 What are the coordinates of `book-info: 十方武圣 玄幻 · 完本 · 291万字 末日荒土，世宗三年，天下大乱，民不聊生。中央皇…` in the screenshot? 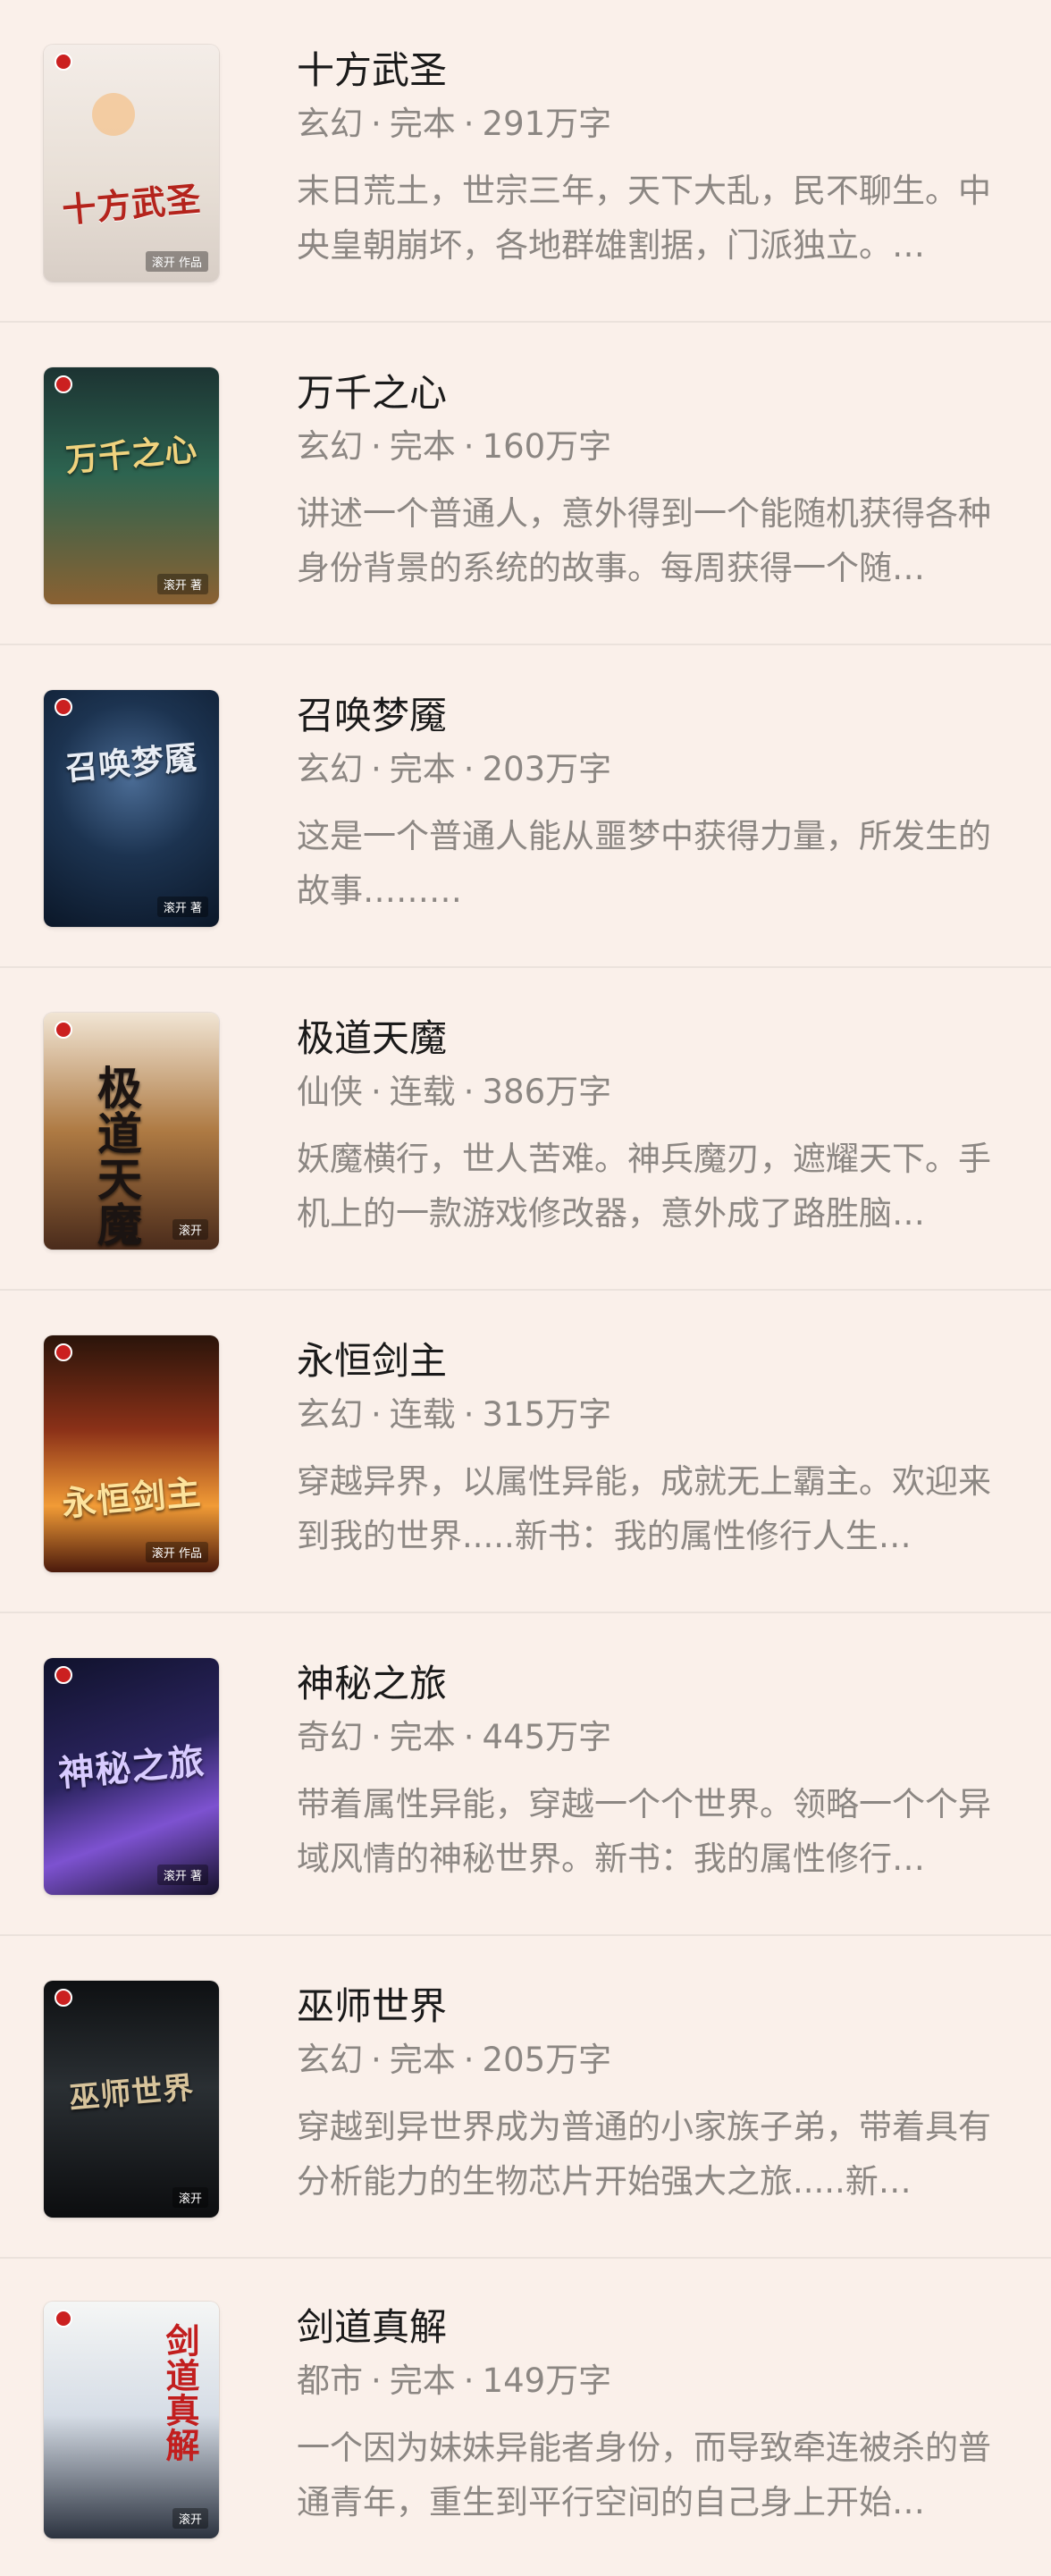 It's located at (648, 162).